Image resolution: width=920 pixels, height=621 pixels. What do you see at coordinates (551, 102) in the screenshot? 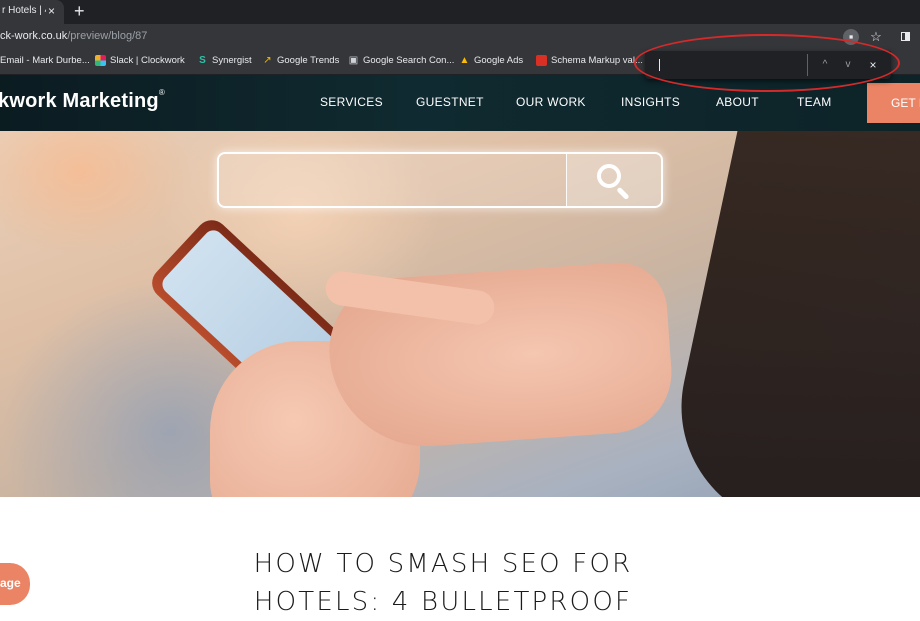
I see `nav-our-work: OUR WORK` at bounding box center [551, 102].